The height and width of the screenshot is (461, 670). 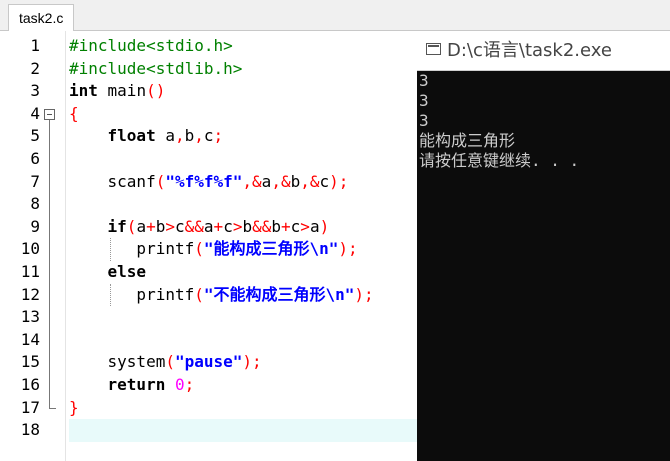 What do you see at coordinates (131, 136) in the screenshot?
I see `code-token: float` at bounding box center [131, 136].